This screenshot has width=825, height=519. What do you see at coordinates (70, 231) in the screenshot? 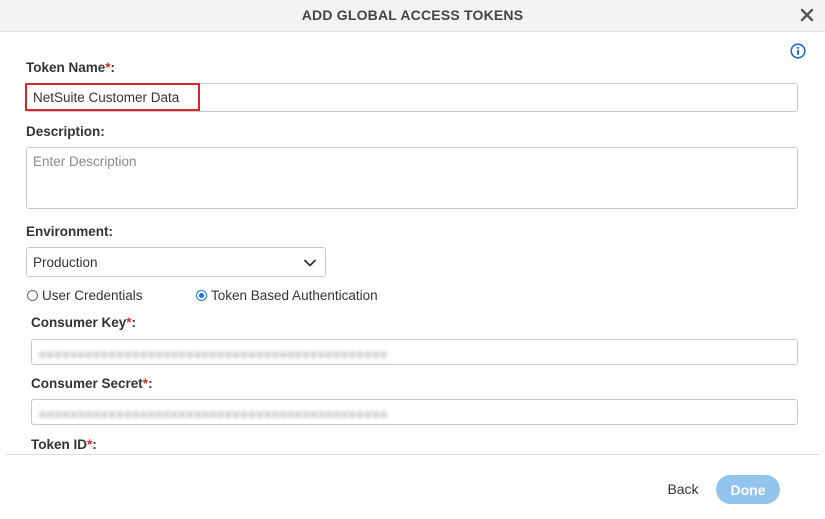
I see `environment-label: Environment:` at bounding box center [70, 231].